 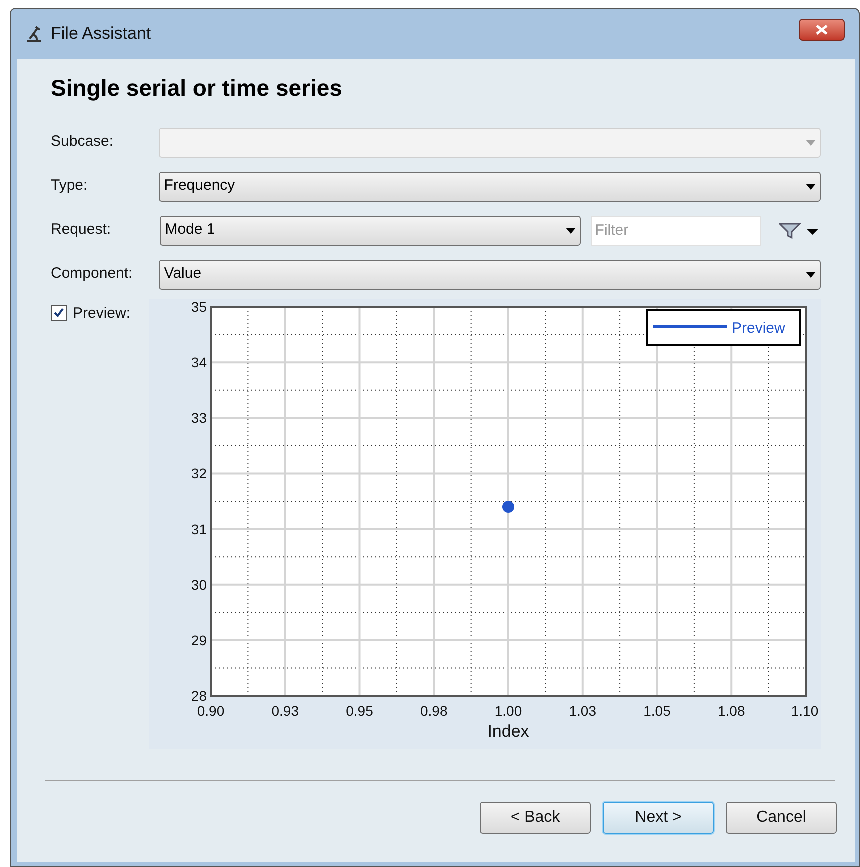 I want to click on x-tick-label: 0.93, so click(x=285, y=710).